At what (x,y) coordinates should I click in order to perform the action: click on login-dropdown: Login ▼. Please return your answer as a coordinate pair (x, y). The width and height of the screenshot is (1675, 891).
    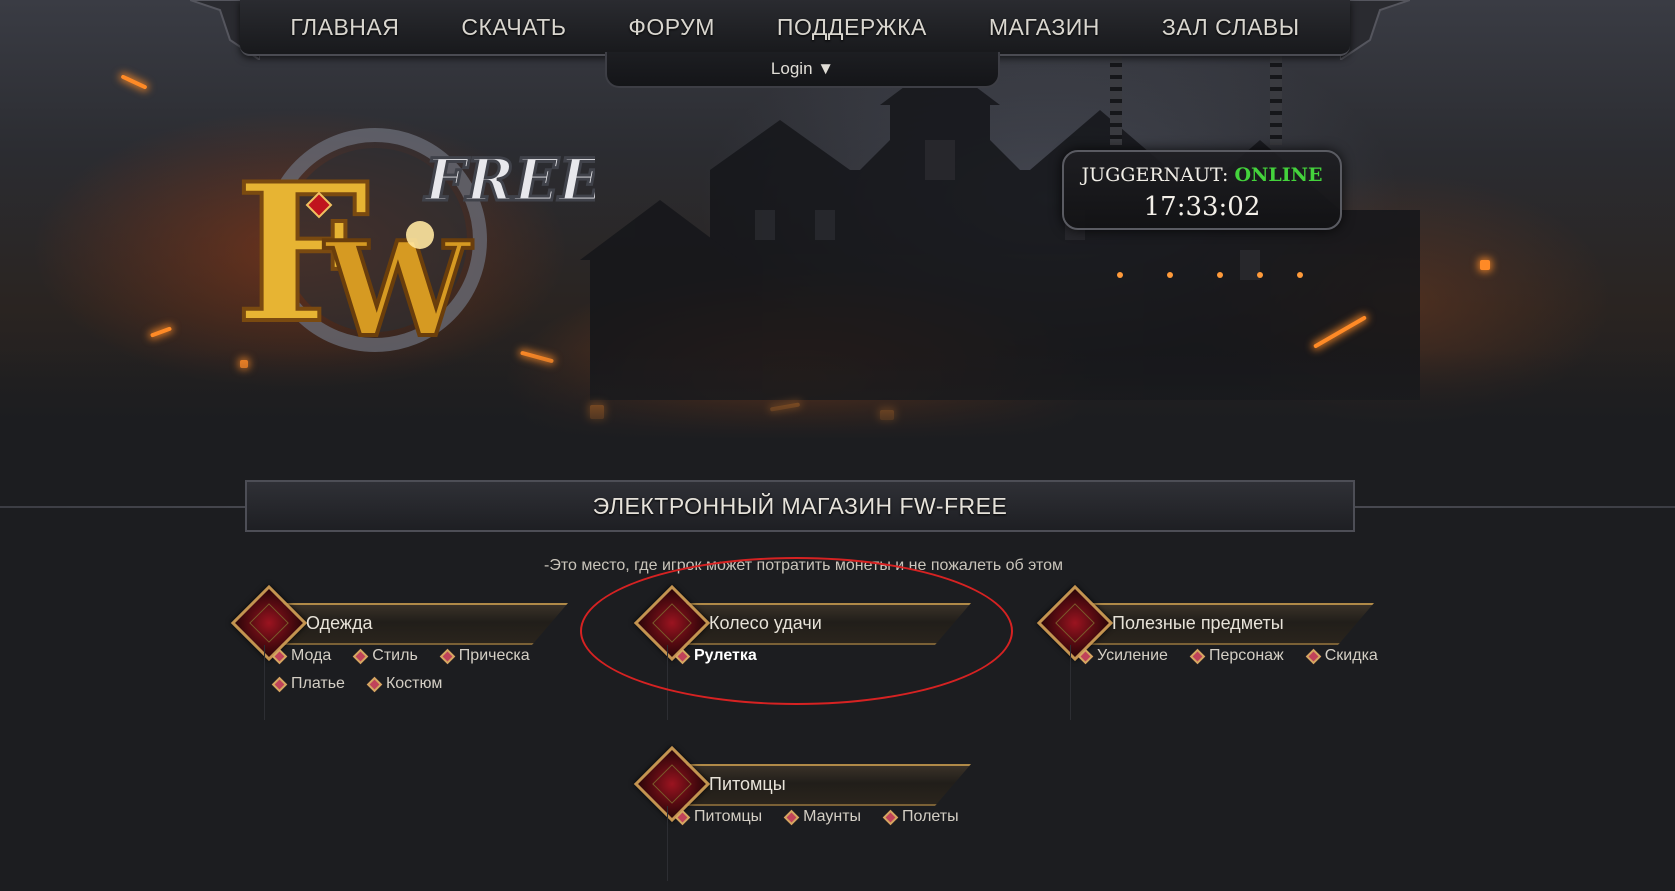
    Looking at the image, I should click on (802, 69).